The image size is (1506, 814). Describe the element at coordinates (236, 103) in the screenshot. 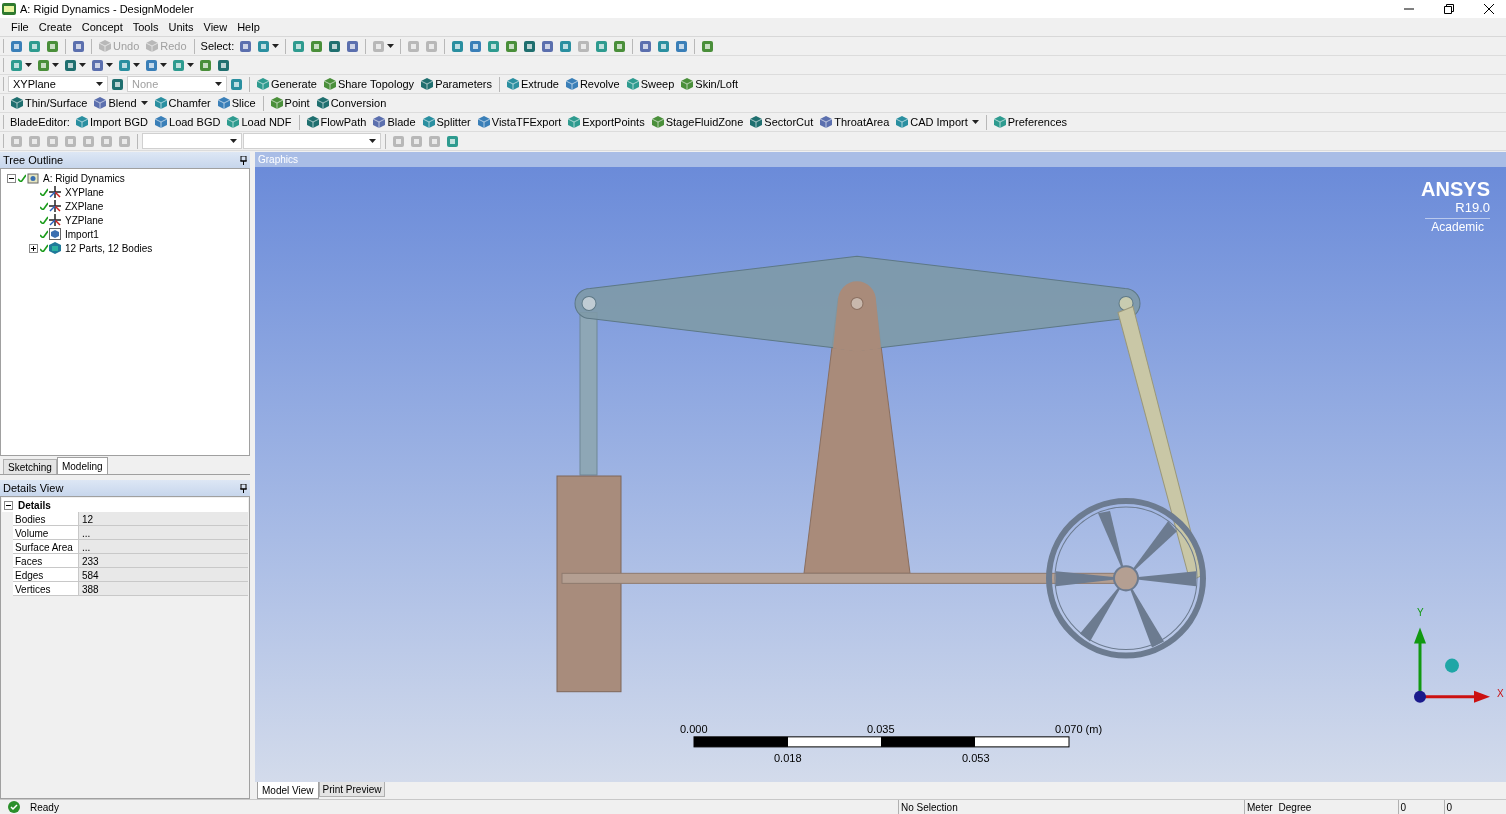

I see `toolbar-button: Slice` at that location.